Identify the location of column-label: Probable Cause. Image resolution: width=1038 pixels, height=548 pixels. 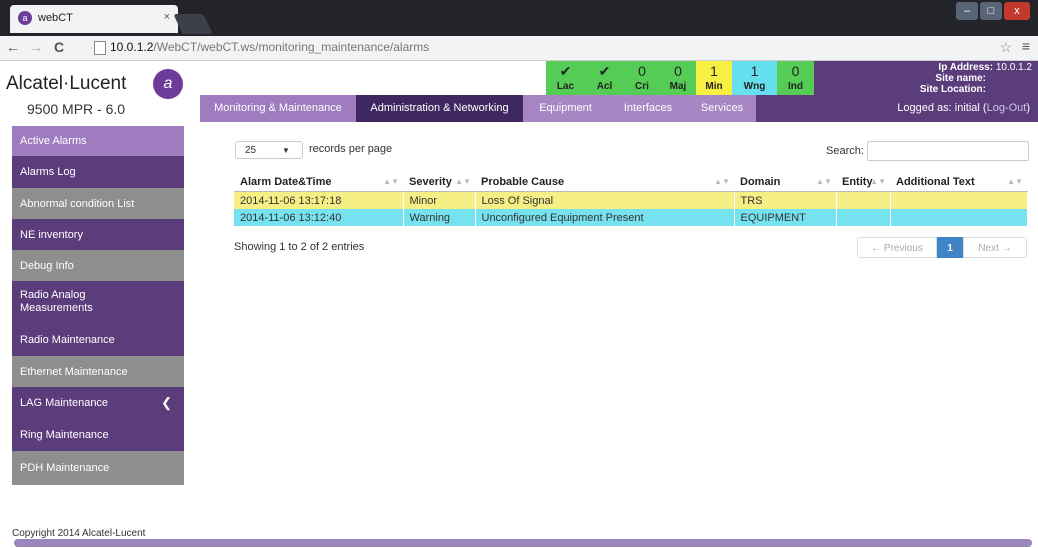
(523, 182).